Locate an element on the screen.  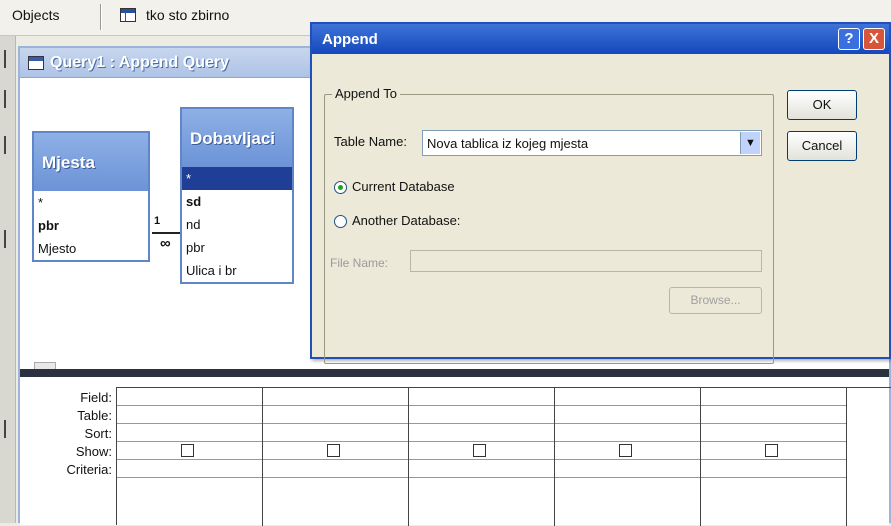
pane-splitter is located at coordinates (454, 373).